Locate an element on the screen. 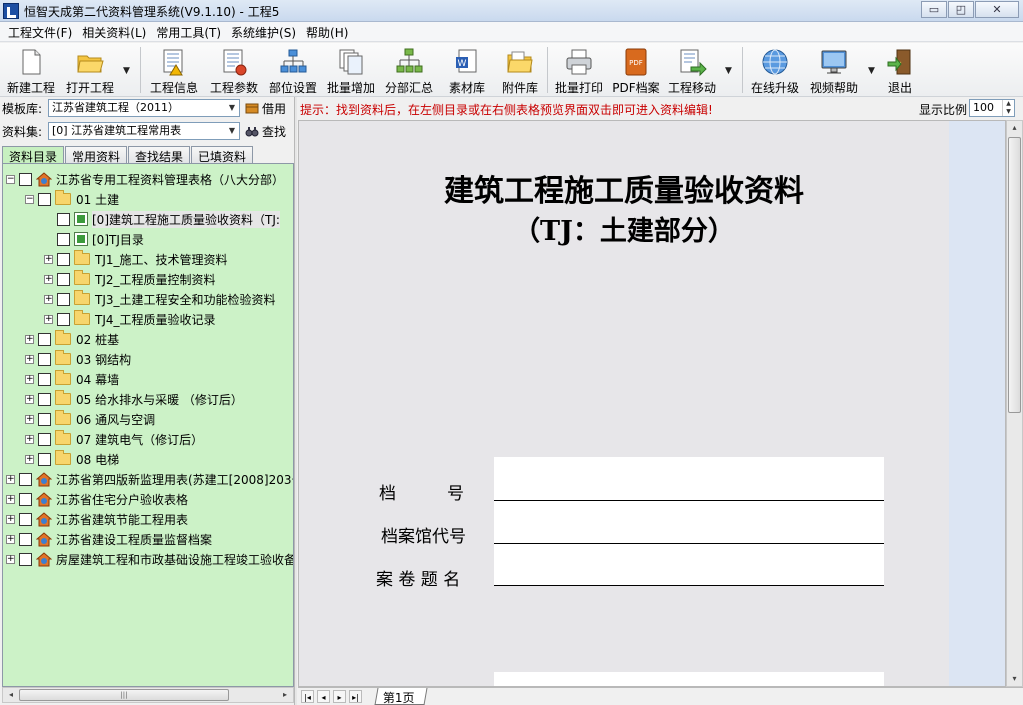 The image size is (1023, 705). tree-item: +05 给水排水与采暖 （修订后） is located at coordinates (134, 399).